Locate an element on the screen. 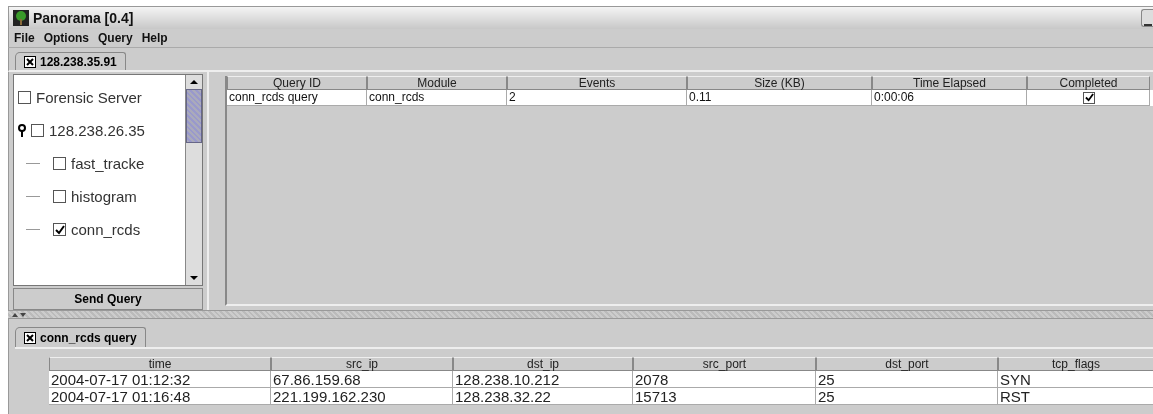  column-header: Module is located at coordinates (437, 83).